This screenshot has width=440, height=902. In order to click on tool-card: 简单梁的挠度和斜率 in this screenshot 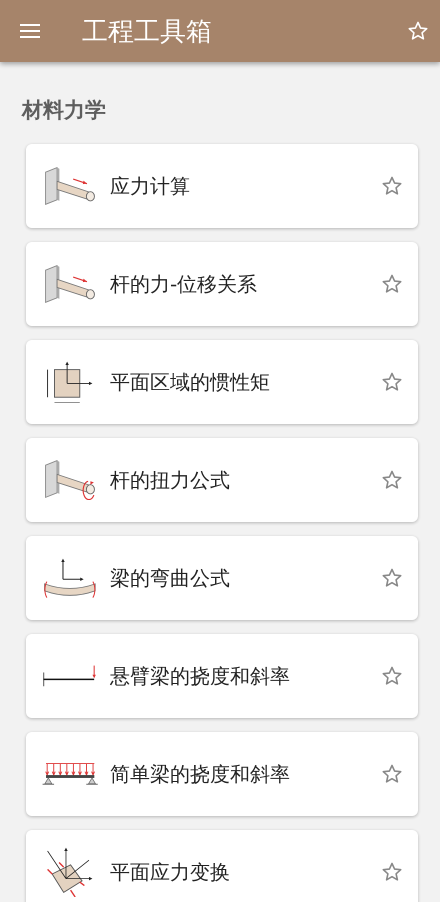, I will do `click(222, 774)`.